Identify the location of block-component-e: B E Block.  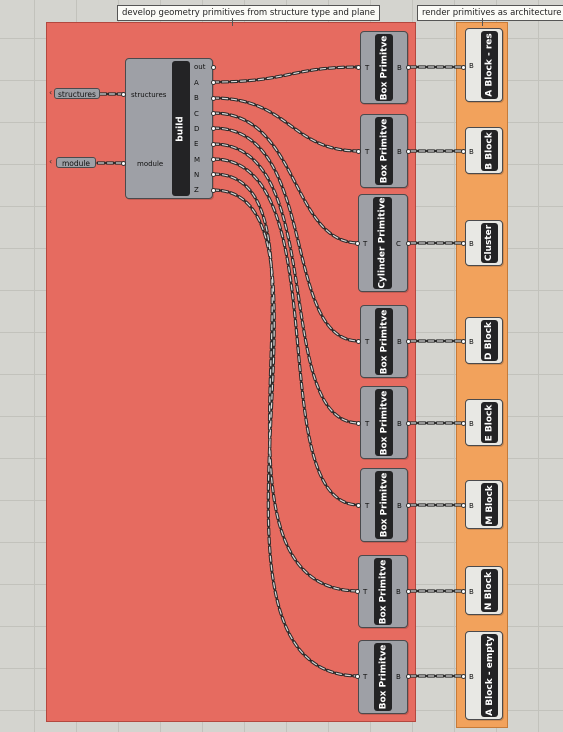
(484, 422).